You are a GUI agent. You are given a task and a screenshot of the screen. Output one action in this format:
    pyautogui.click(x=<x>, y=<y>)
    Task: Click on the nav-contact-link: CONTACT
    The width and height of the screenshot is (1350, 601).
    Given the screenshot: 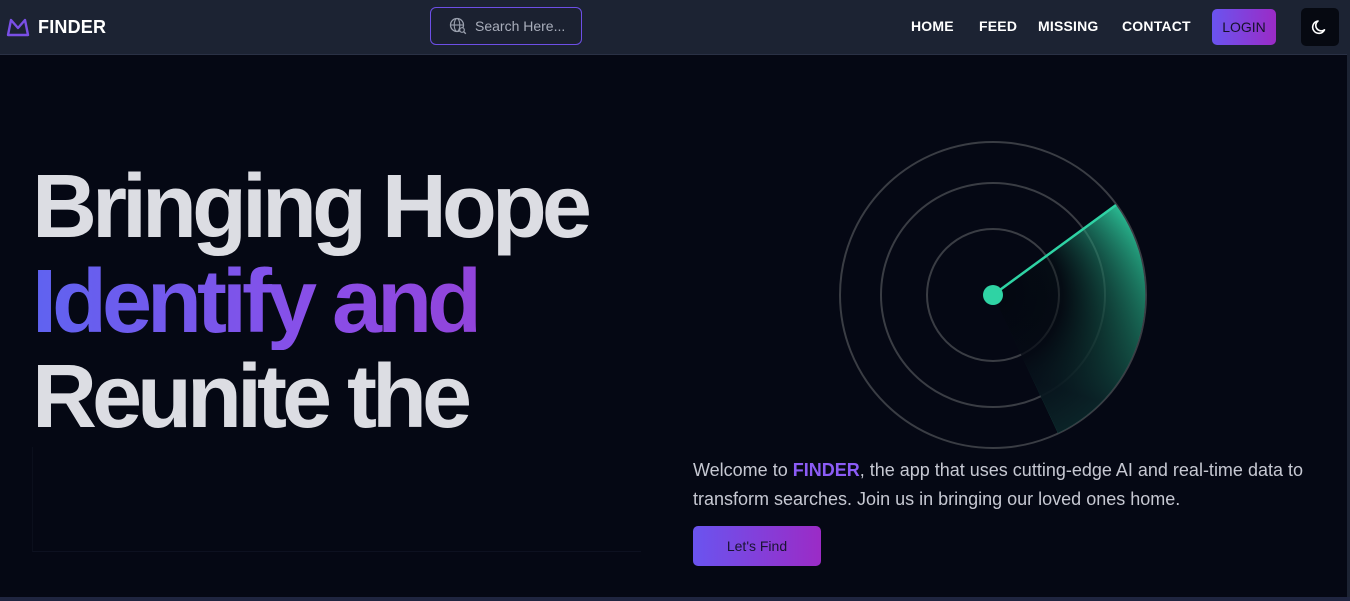 What is the action you would take?
    pyautogui.click(x=1156, y=26)
    